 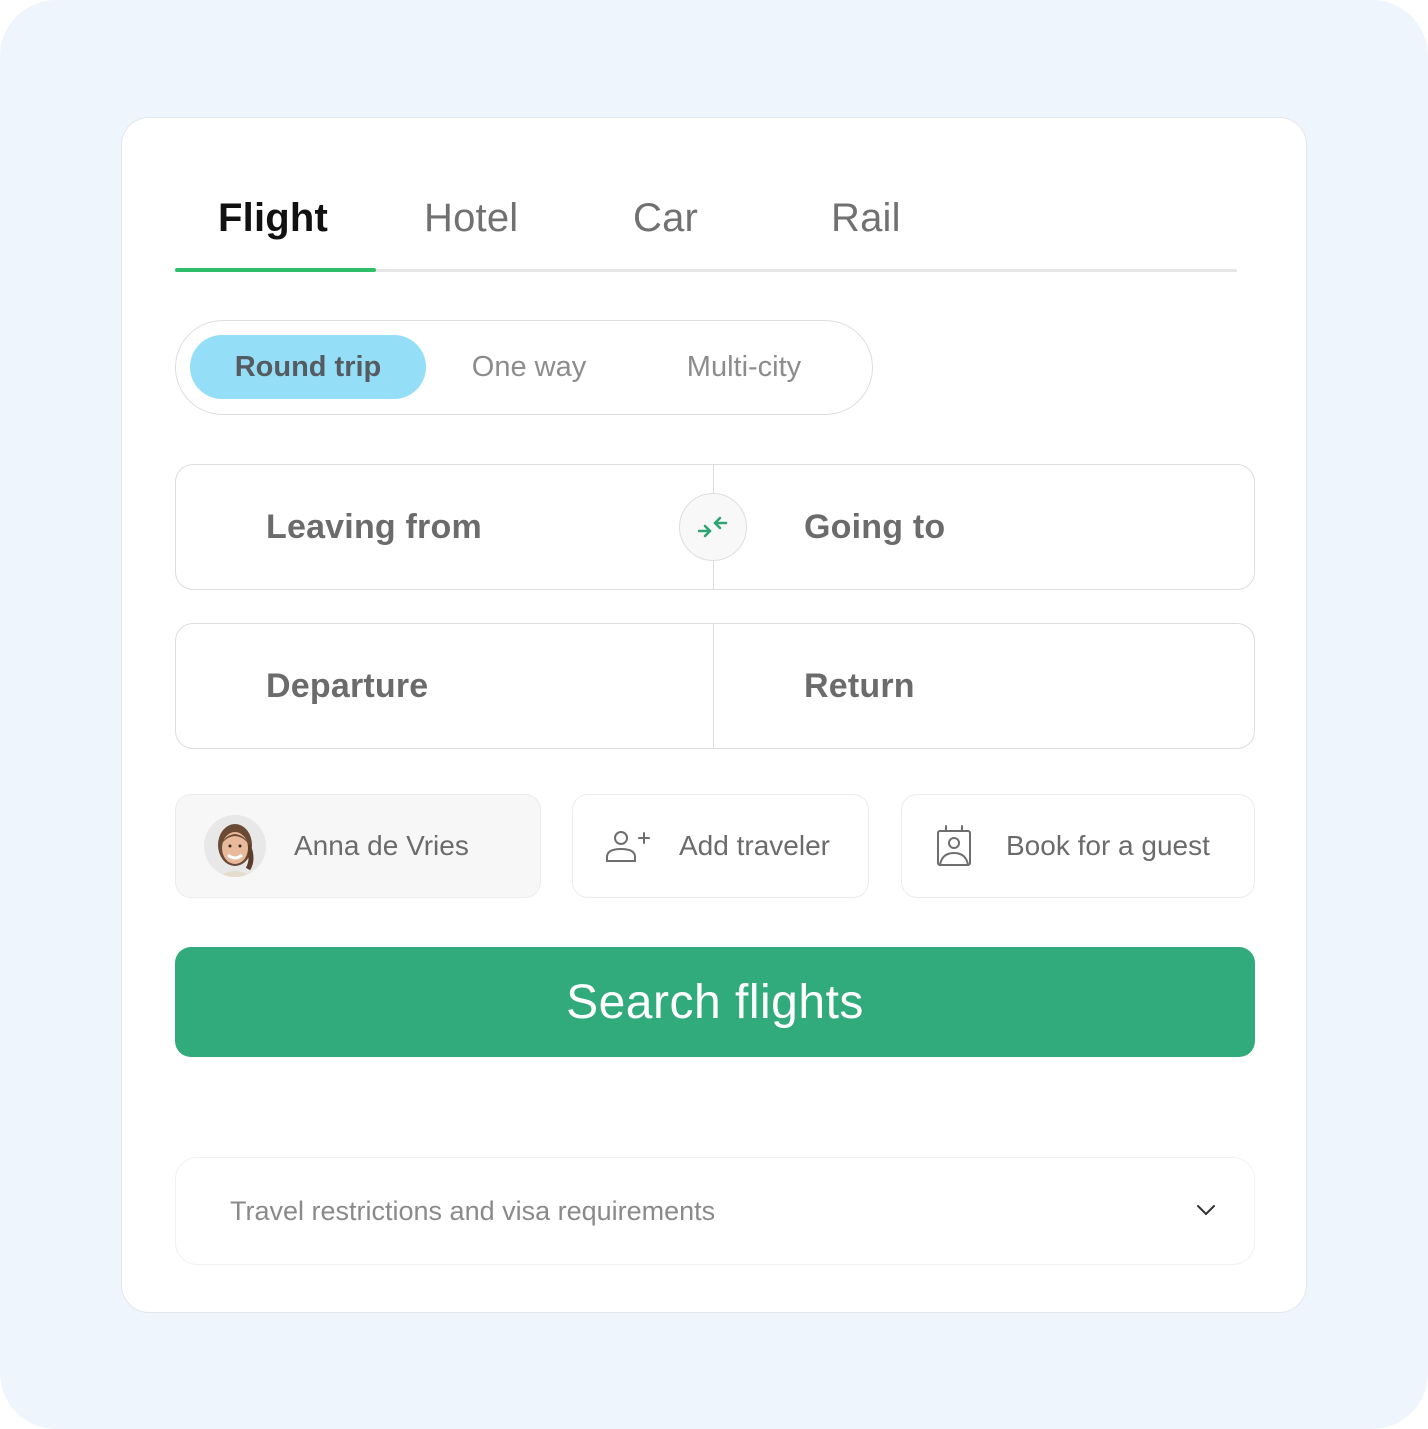 I want to click on date-fields: Departure Return, so click(x=715, y=686).